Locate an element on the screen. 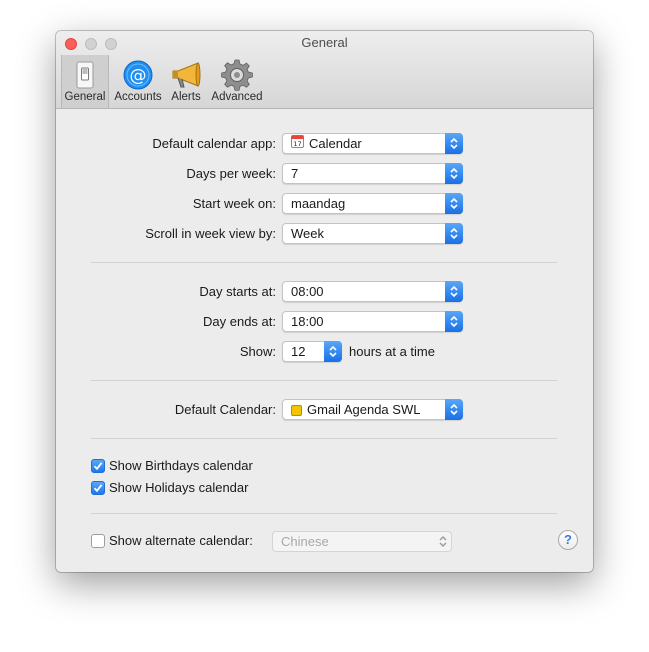 Image resolution: width=649 pixels, height=652 pixels. default-calendar-app-row: Default calendar app: 17 Calendar is located at coordinates (324, 144).